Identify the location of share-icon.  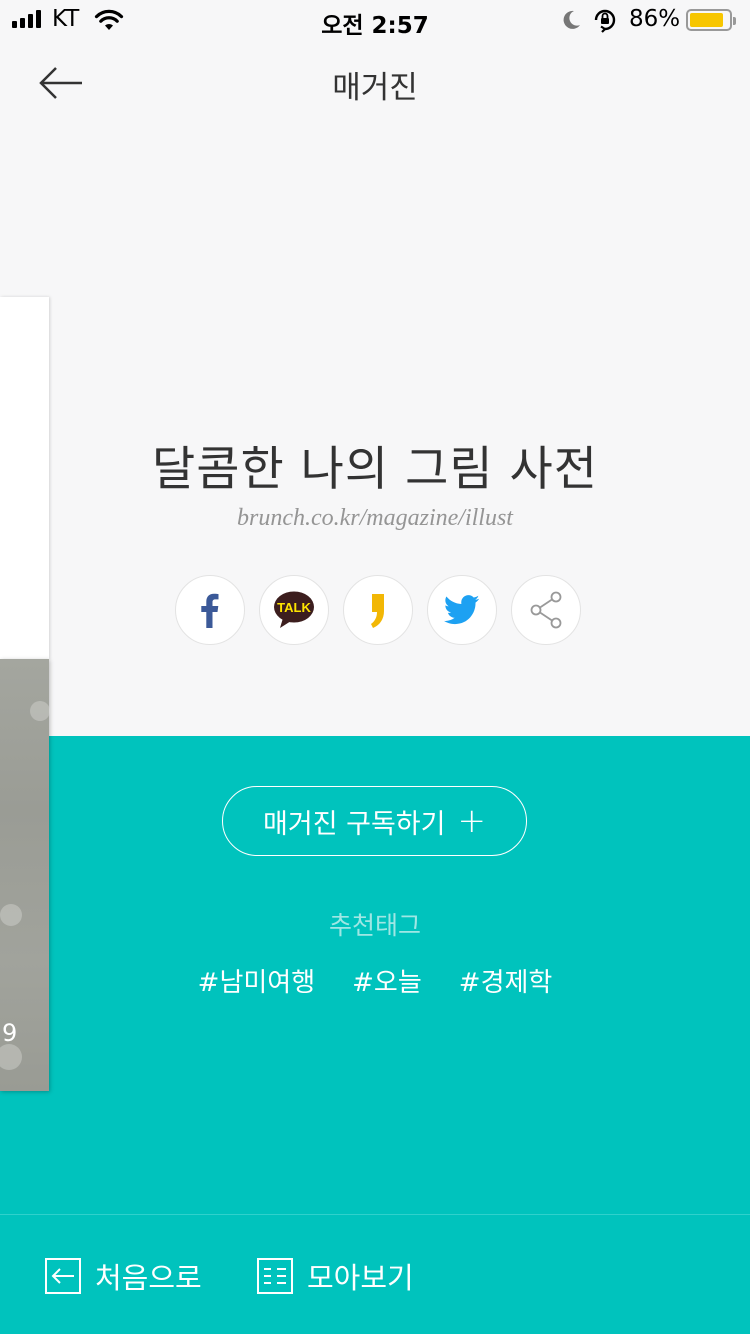
(546, 610).